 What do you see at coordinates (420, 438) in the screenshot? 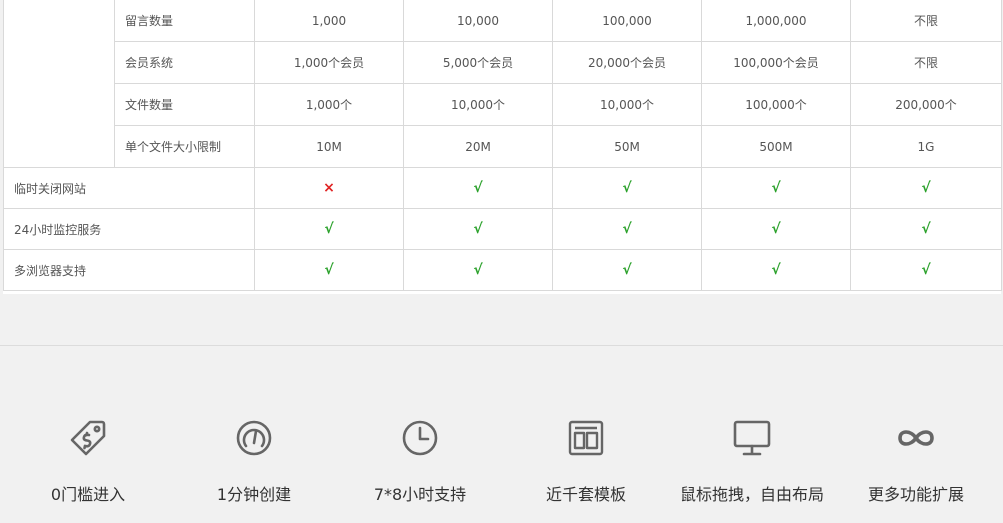
I see `clock-icon` at bounding box center [420, 438].